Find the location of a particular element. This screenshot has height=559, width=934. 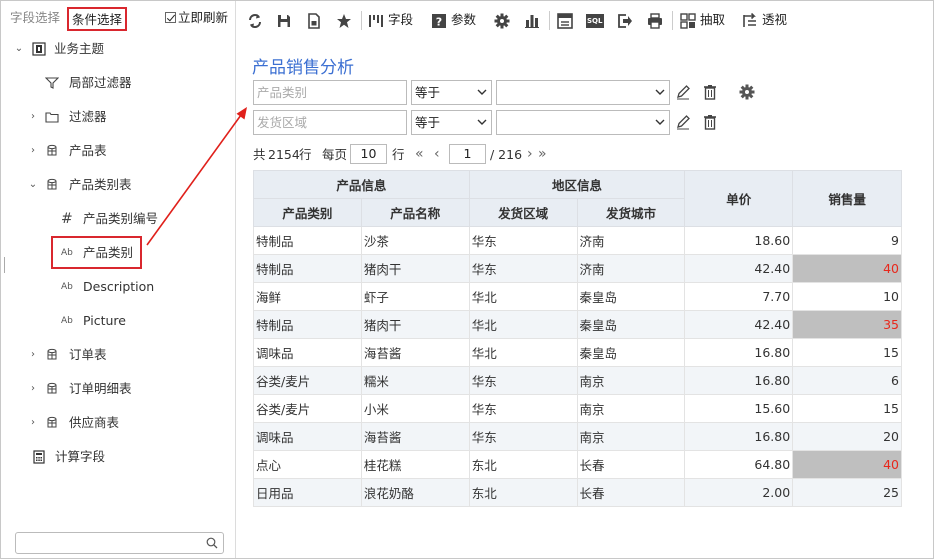

instant-refresh-label: 立即刷新 is located at coordinates (203, 17).